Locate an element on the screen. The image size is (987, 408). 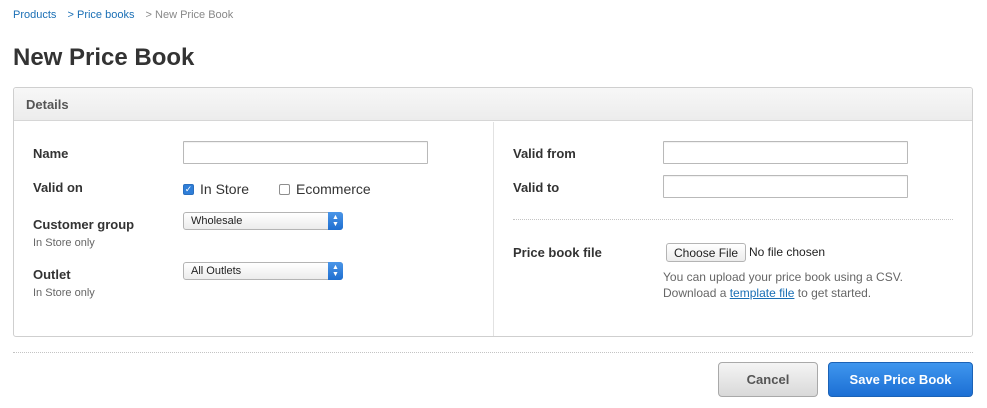
cancel-button: Cancel is located at coordinates (768, 379).